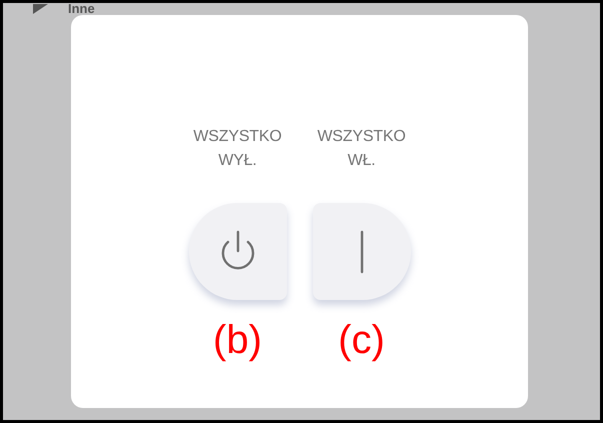 Image resolution: width=603 pixels, height=423 pixels. I want to click on power-off-button, so click(237, 251).